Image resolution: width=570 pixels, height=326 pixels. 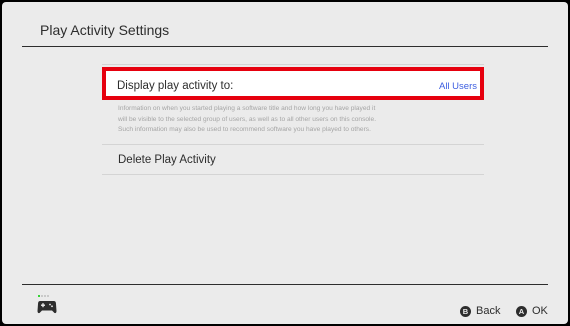 I want to click on b-button-icon: B, so click(x=465, y=311).